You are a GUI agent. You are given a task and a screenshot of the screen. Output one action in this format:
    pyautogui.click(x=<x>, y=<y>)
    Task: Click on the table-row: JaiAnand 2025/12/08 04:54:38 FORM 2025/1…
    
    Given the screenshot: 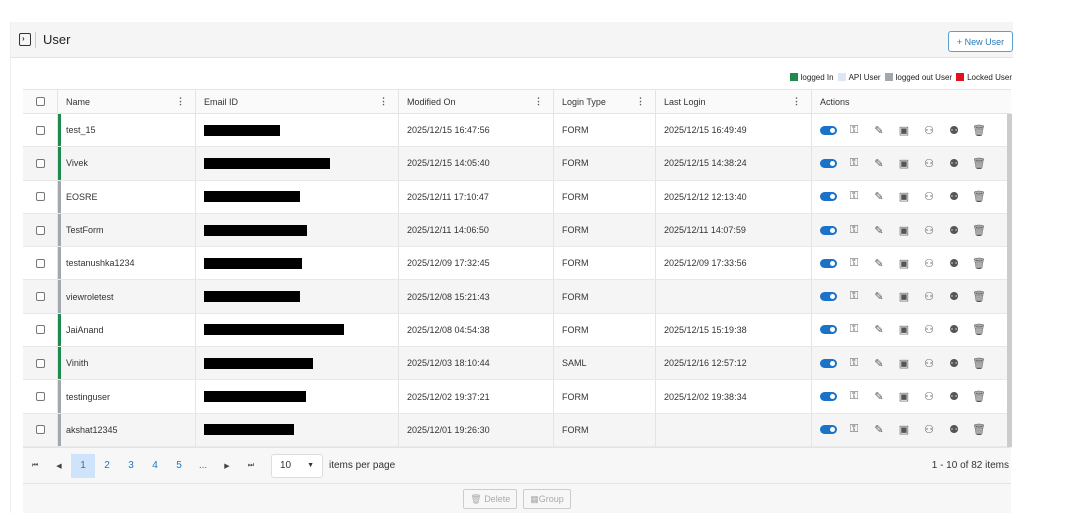 What is the action you would take?
    pyautogui.click(x=517, y=330)
    